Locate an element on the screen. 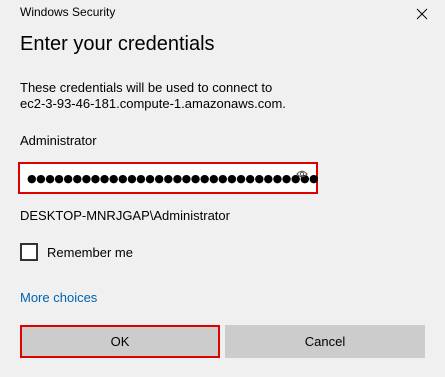 The image size is (445, 377). password-mask: ●●●●●●●●●●●●●●●●●●●●●●●●●●●●●●●● is located at coordinates (173, 178).